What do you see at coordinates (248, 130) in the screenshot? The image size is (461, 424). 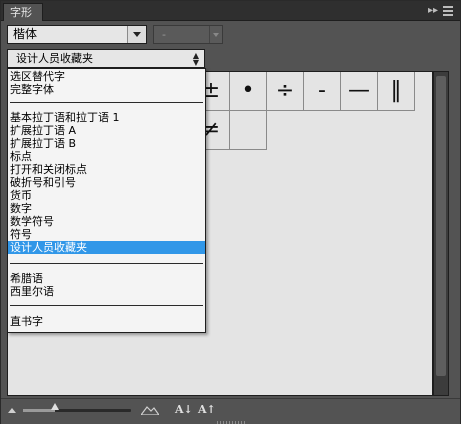 I see `glyph-cell` at bounding box center [248, 130].